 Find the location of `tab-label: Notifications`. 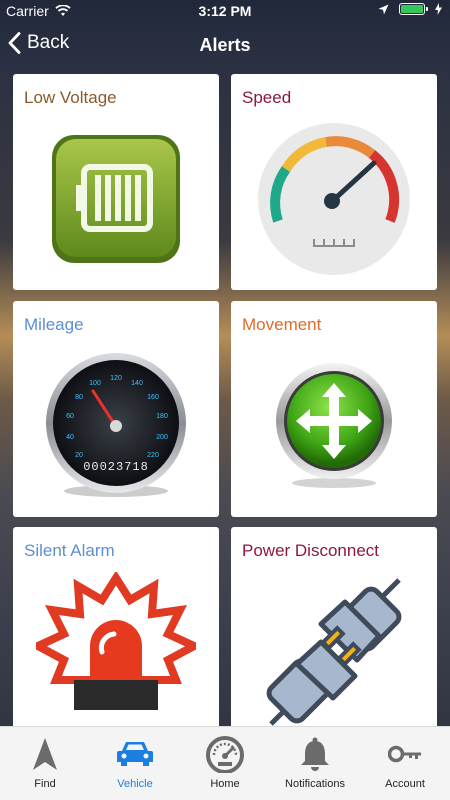

tab-label: Notifications is located at coordinates (315, 784).